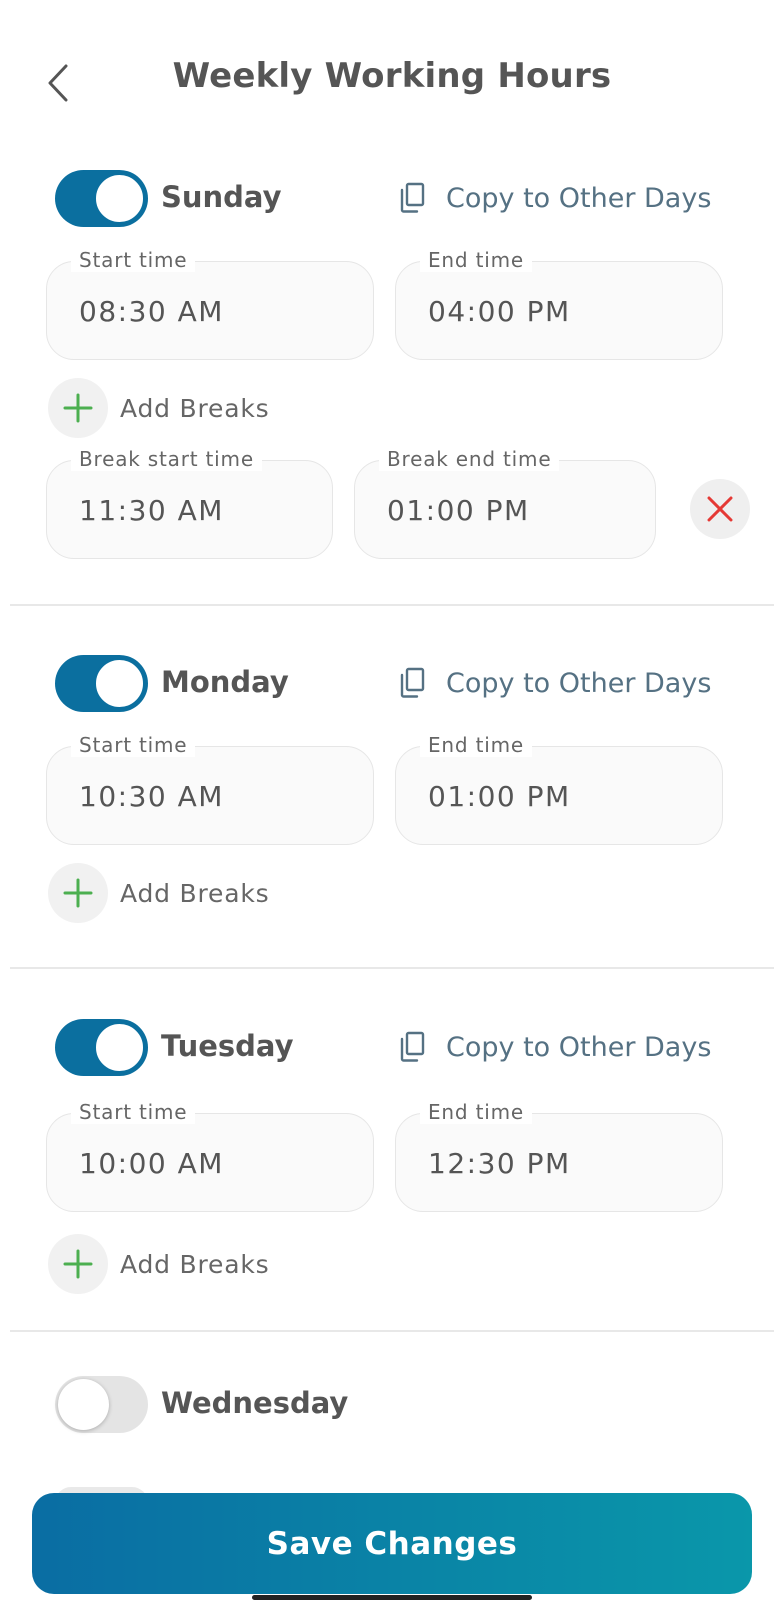  I want to click on day-header: Tuesday Copy to Other Days, so click(392, 1049).